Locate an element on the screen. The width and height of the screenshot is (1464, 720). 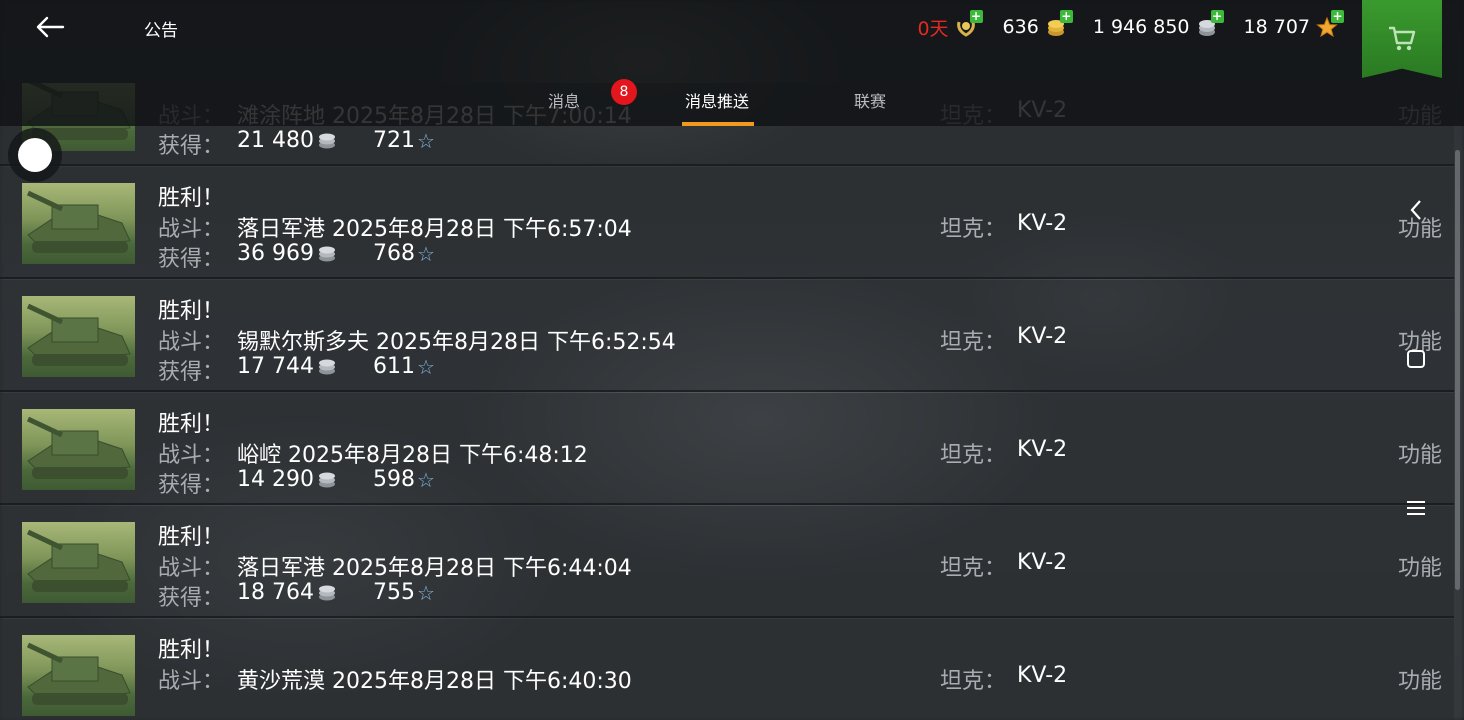
earned-silver-value: 14 290 is located at coordinates (275, 479).